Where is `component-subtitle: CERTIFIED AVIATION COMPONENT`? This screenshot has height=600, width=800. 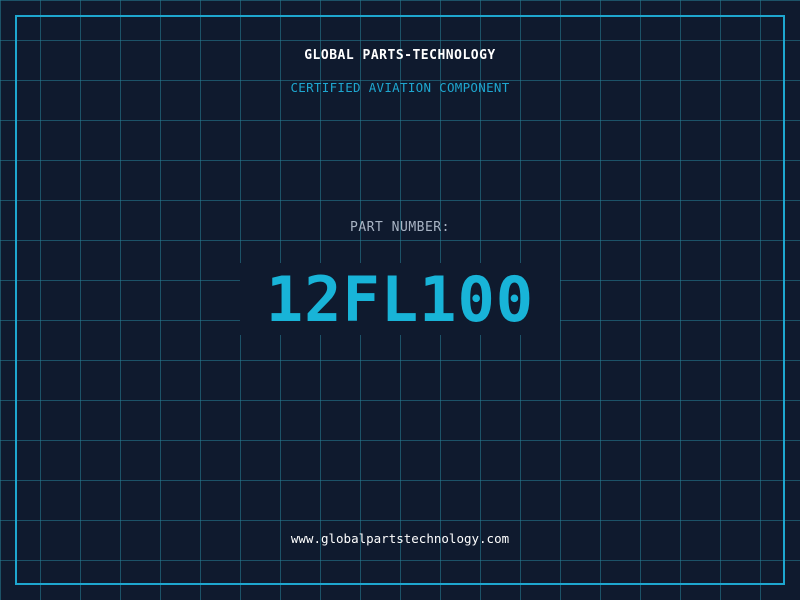 component-subtitle: CERTIFIED AVIATION COMPONENT is located at coordinates (400, 87).